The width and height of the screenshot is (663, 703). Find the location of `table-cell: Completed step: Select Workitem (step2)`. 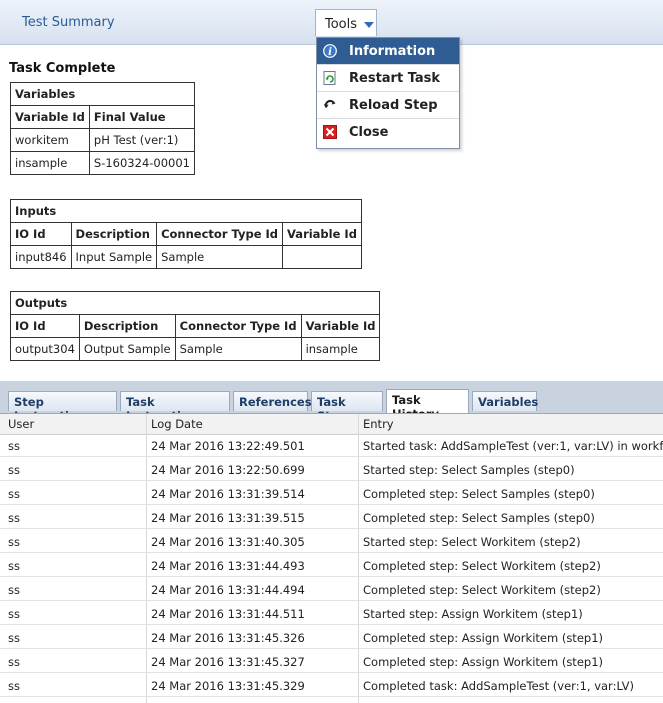

table-cell: Completed step: Select Workitem (step2) is located at coordinates (482, 566).